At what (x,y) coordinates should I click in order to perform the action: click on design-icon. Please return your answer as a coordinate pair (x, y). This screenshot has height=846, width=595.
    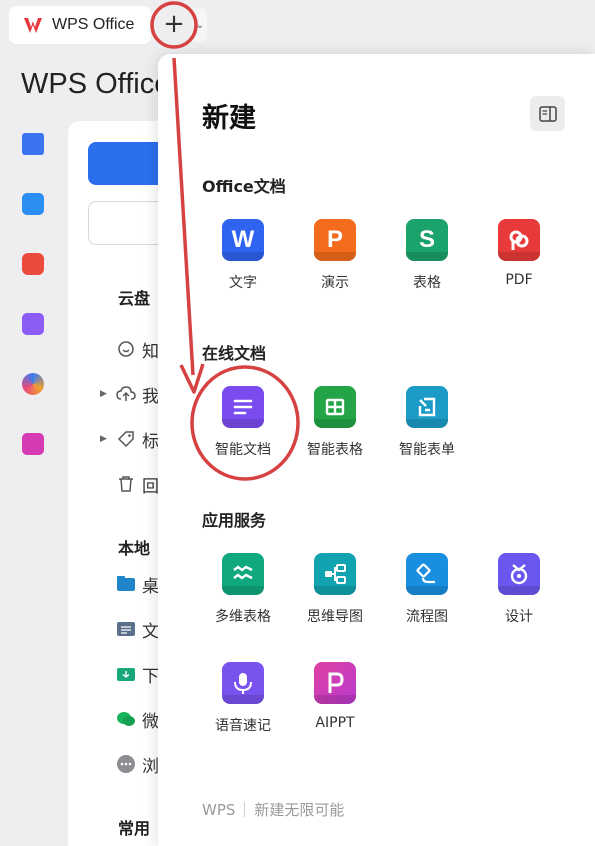
    Looking at the image, I should click on (519, 574).